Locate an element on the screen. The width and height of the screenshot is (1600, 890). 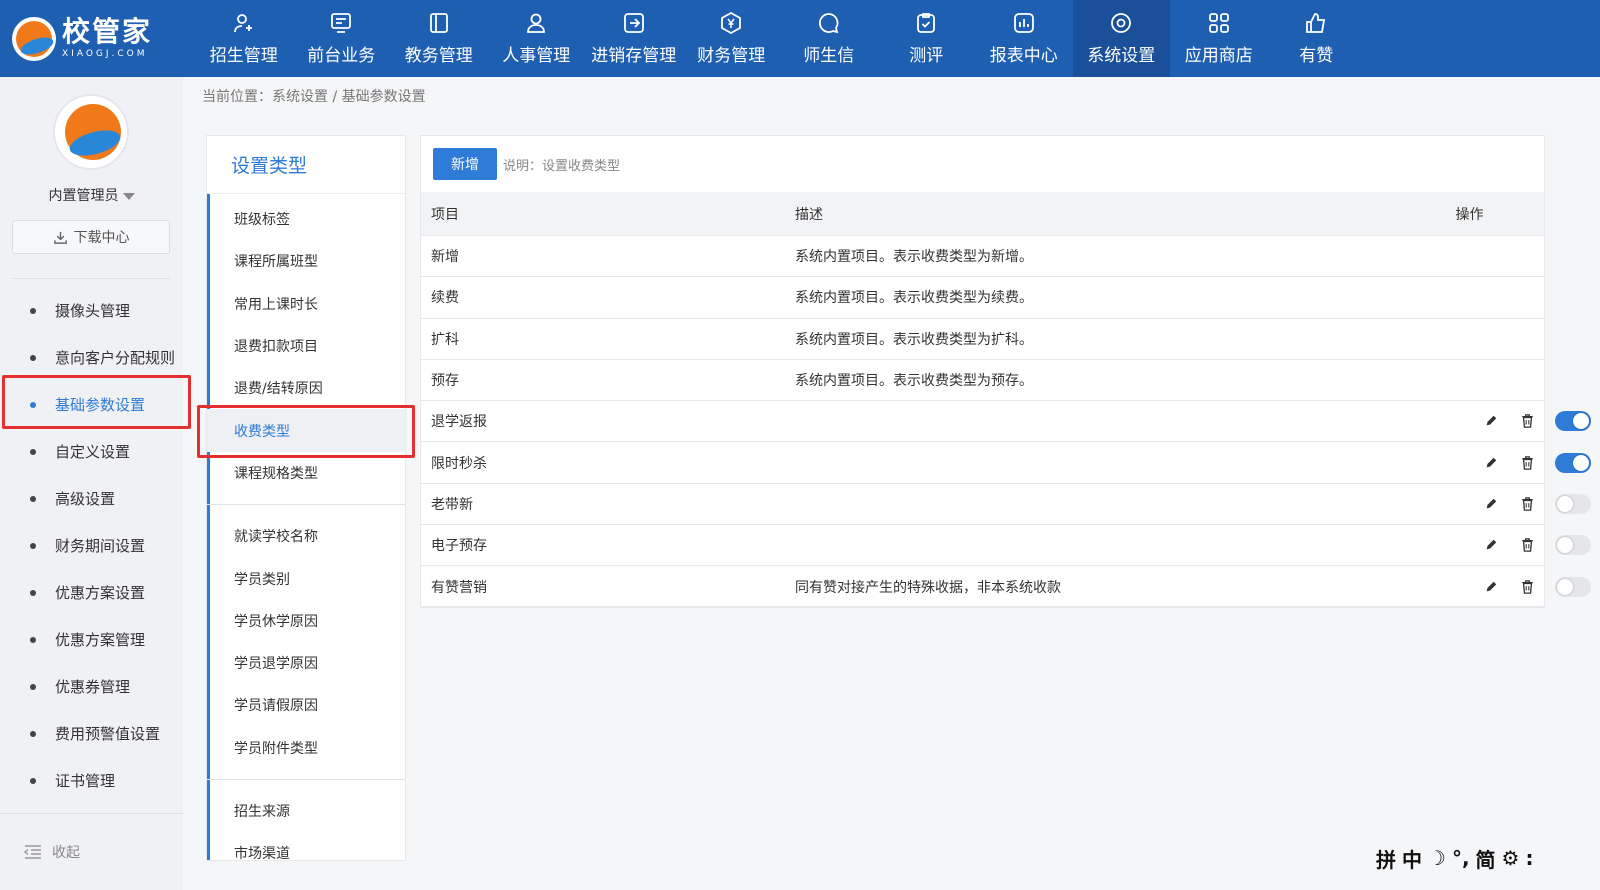
settings-type-item: 收费类型 is located at coordinates (306, 430).